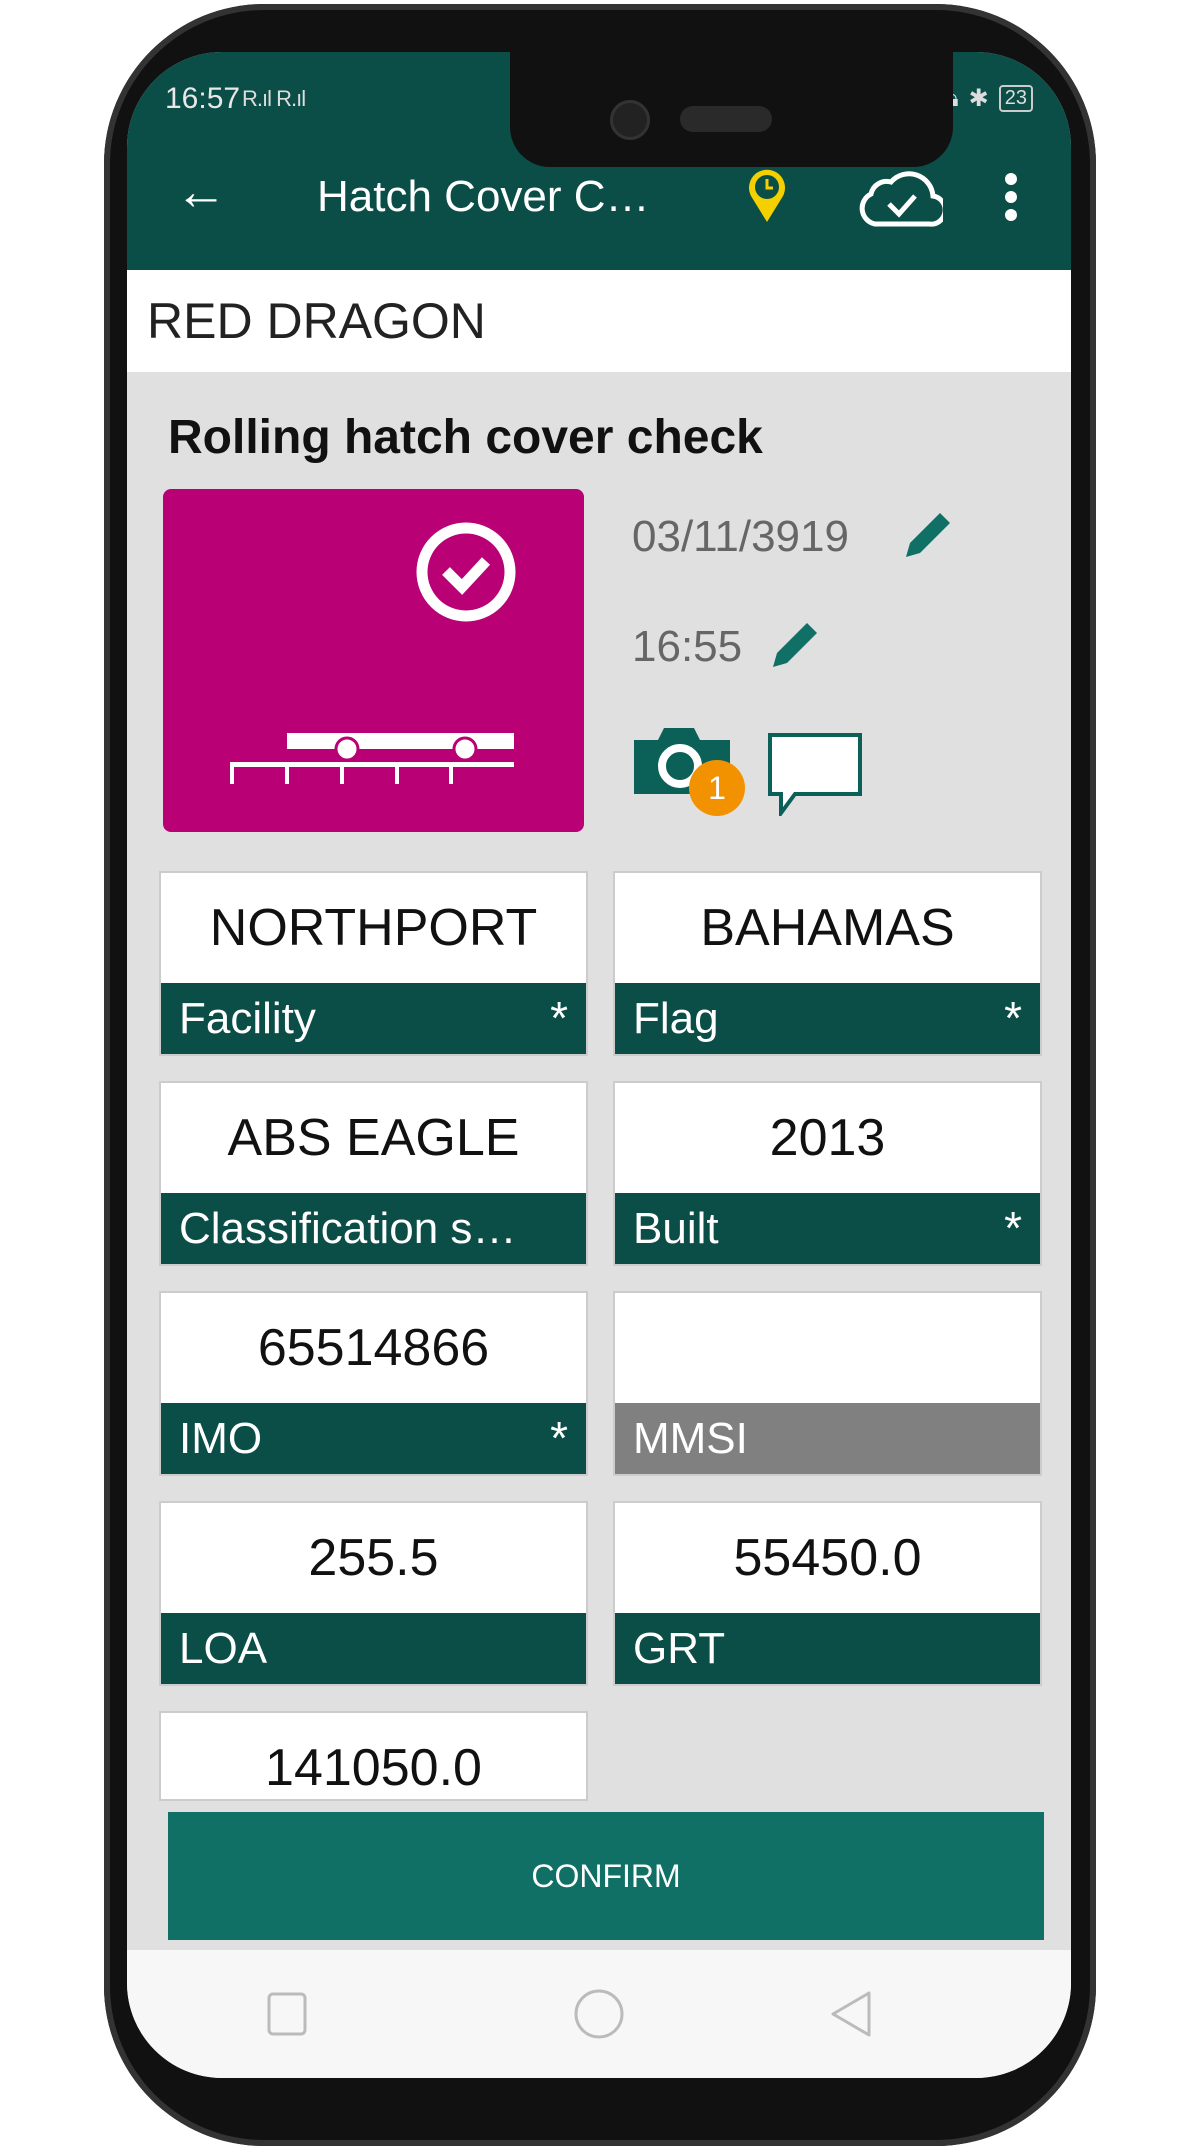  Describe the element at coordinates (690, 1438) in the screenshot. I see `field-label-text: MMSI` at that location.